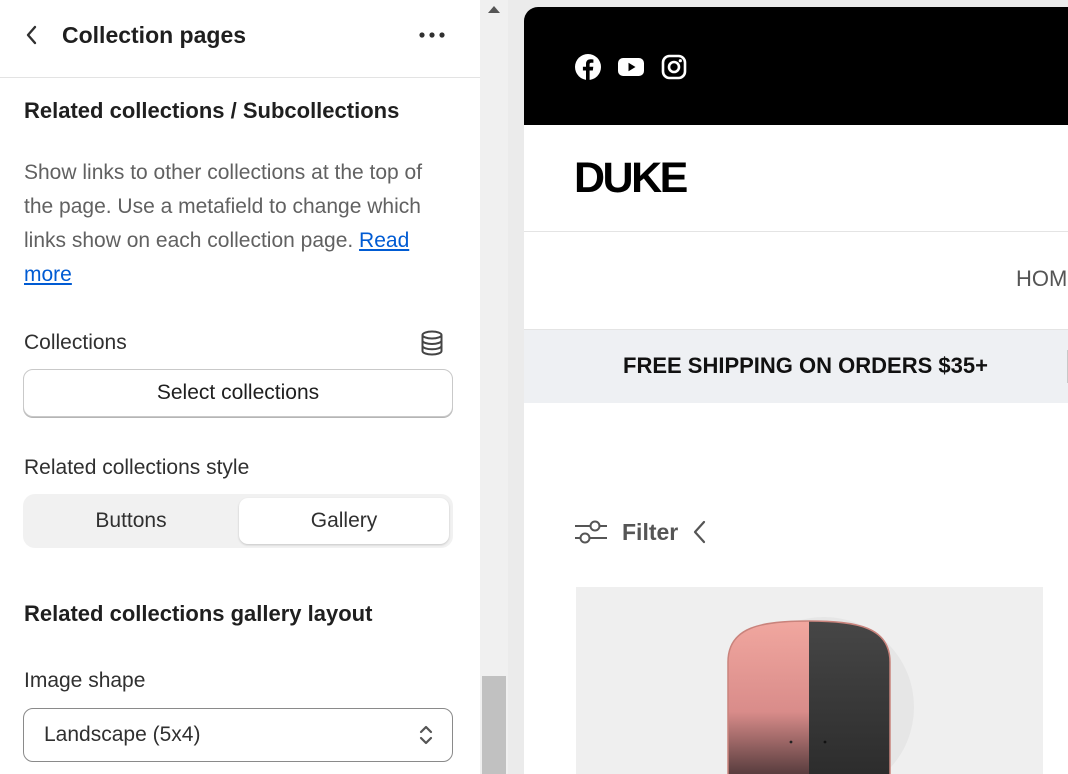  I want to click on database-icon, so click(432, 343).